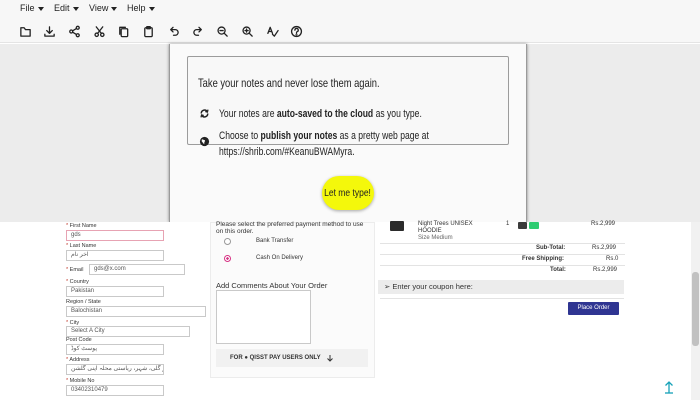  Describe the element at coordinates (445, 224) in the screenshot. I see `product-name-line1: Night Trees UNISEX` at that location.